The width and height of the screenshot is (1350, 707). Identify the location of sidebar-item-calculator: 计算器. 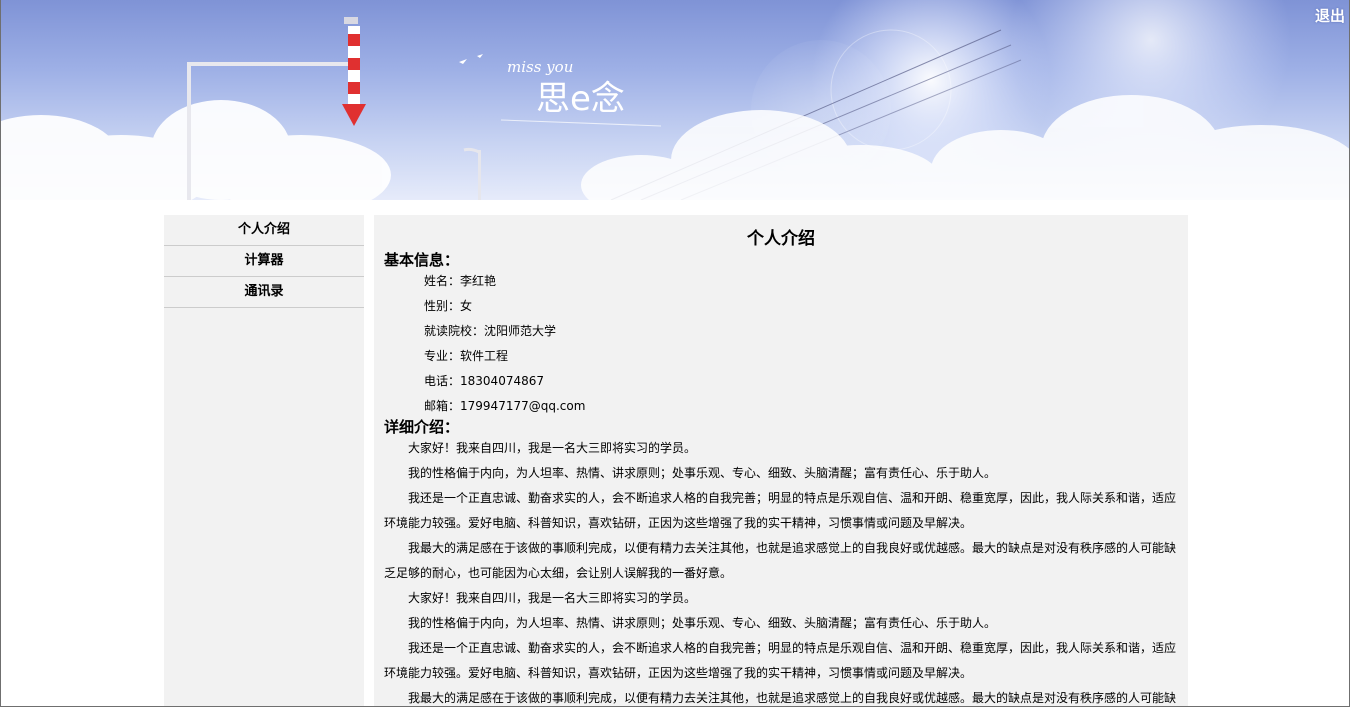
(264, 261).